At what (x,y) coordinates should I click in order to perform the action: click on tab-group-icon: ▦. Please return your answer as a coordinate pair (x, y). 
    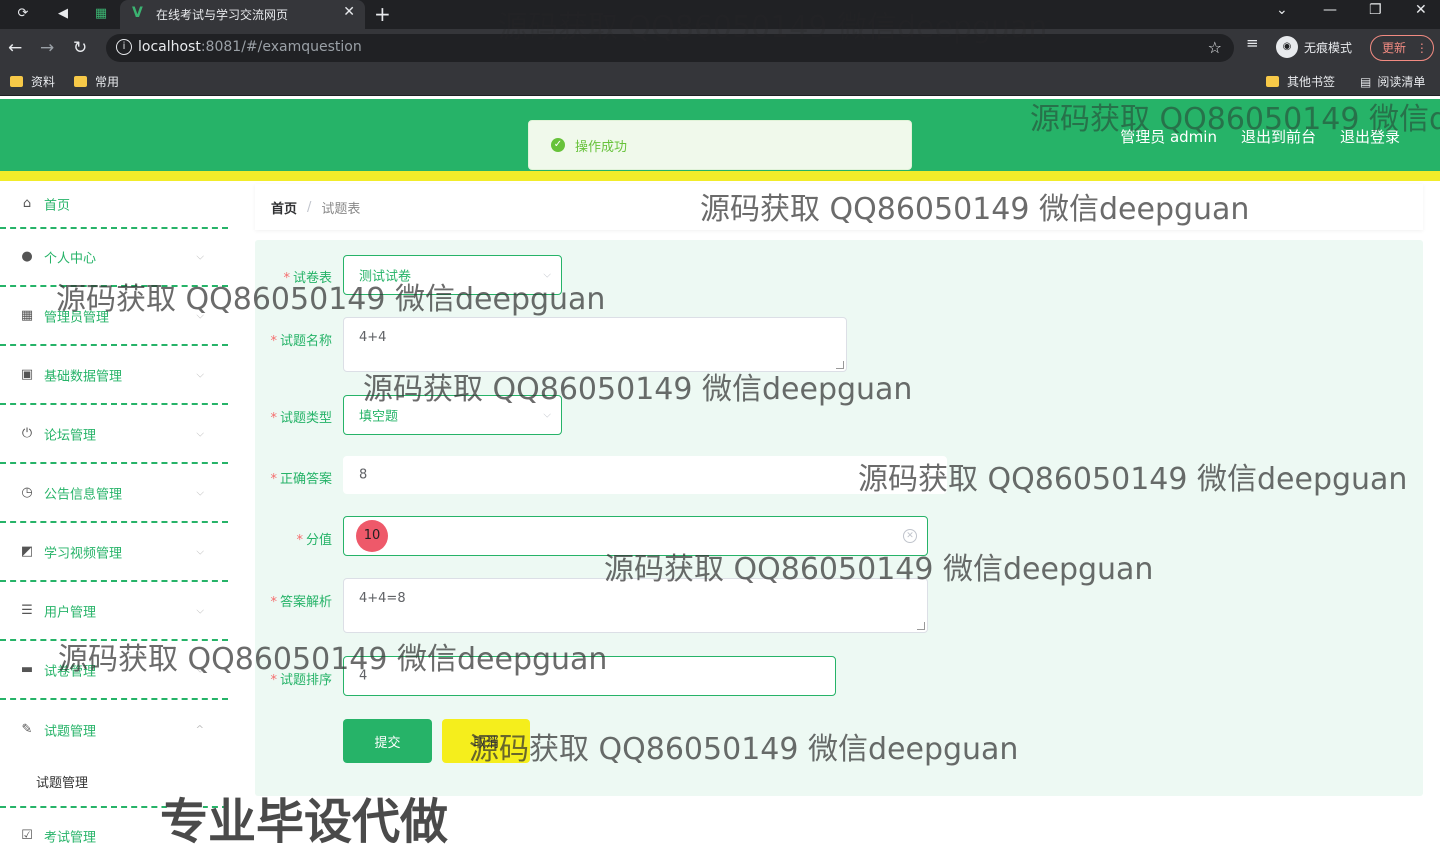
    Looking at the image, I should click on (101, 14).